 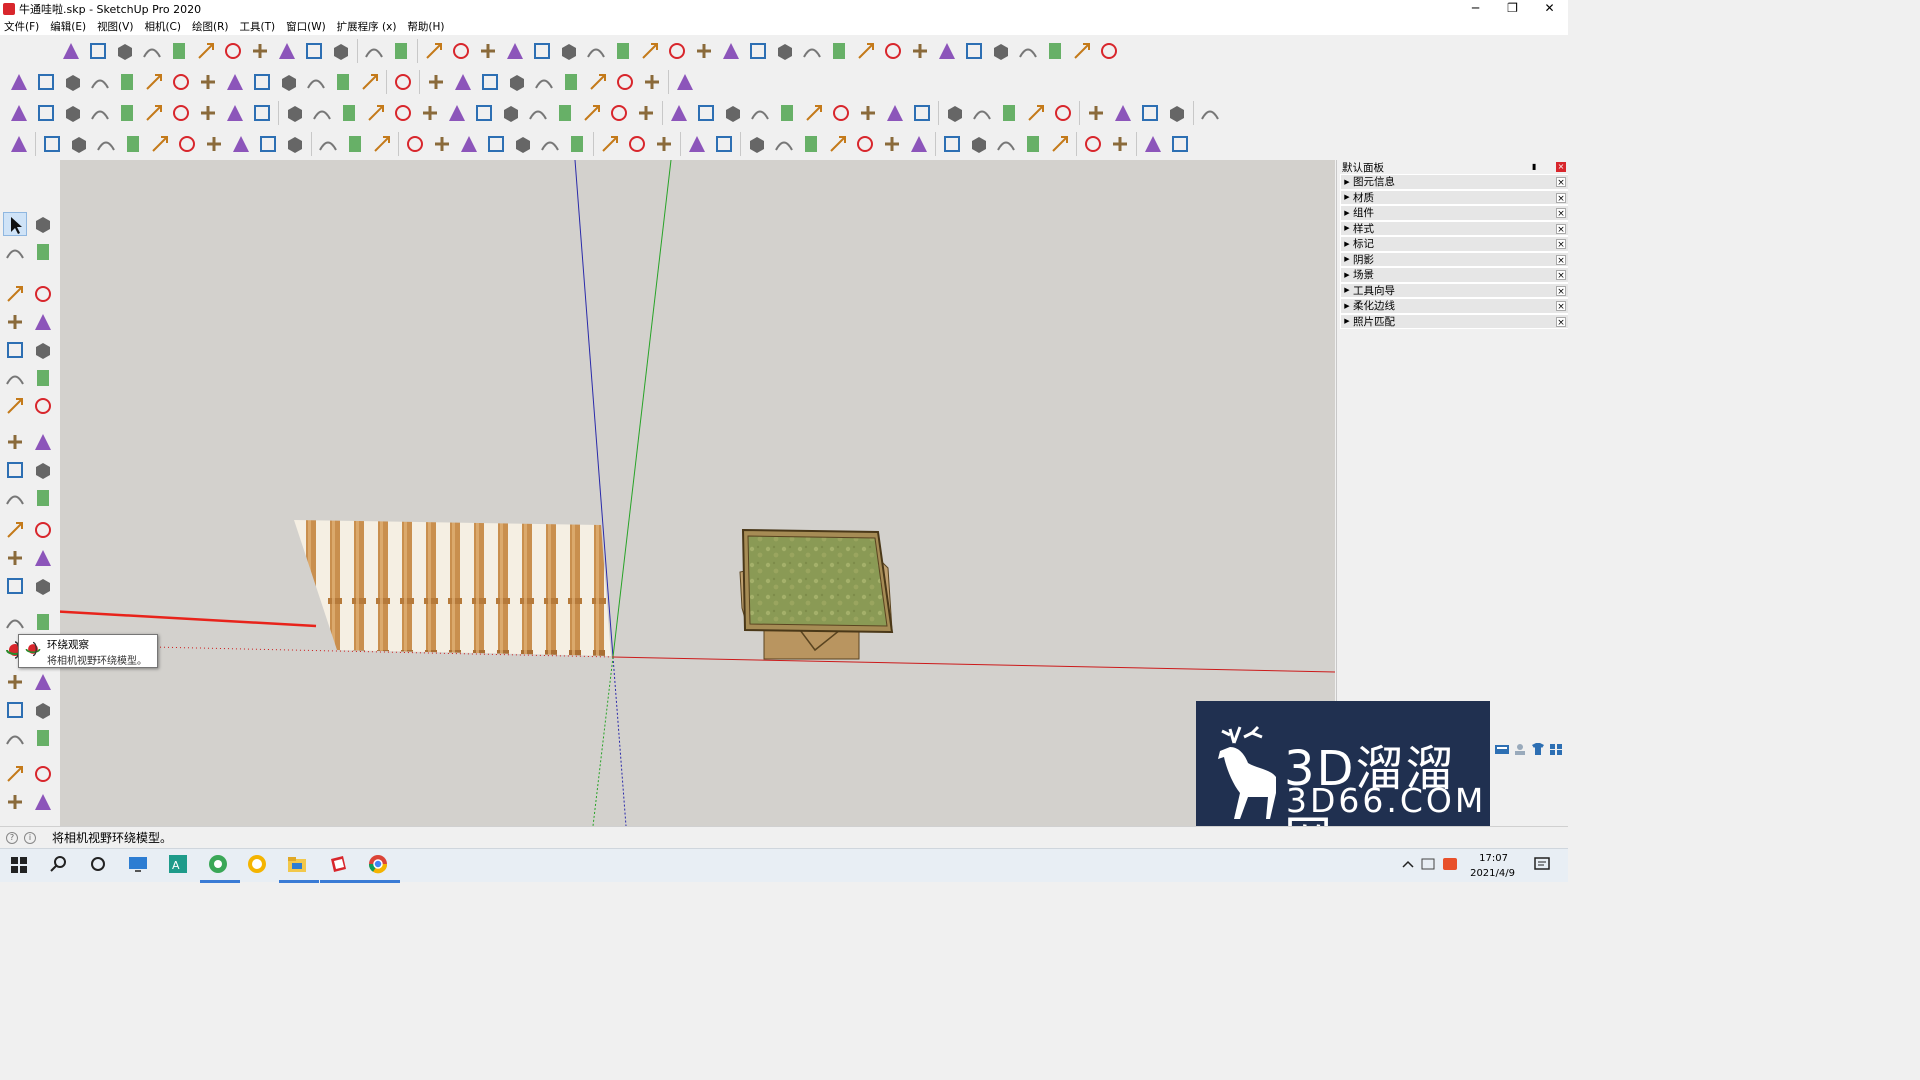 What do you see at coordinates (1538, 749) in the screenshot?
I see `shirt-icon` at bounding box center [1538, 749].